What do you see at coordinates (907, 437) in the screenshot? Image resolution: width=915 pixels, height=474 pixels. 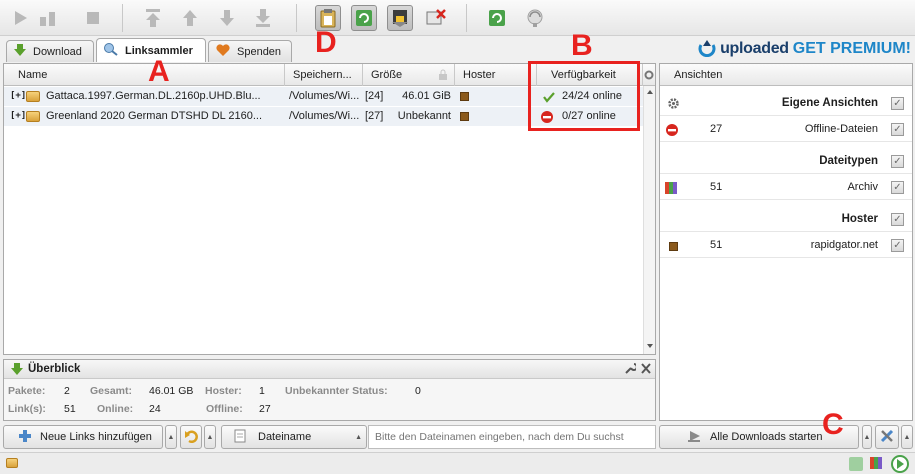 I see `settings-menu-button: ▲` at bounding box center [907, 437].